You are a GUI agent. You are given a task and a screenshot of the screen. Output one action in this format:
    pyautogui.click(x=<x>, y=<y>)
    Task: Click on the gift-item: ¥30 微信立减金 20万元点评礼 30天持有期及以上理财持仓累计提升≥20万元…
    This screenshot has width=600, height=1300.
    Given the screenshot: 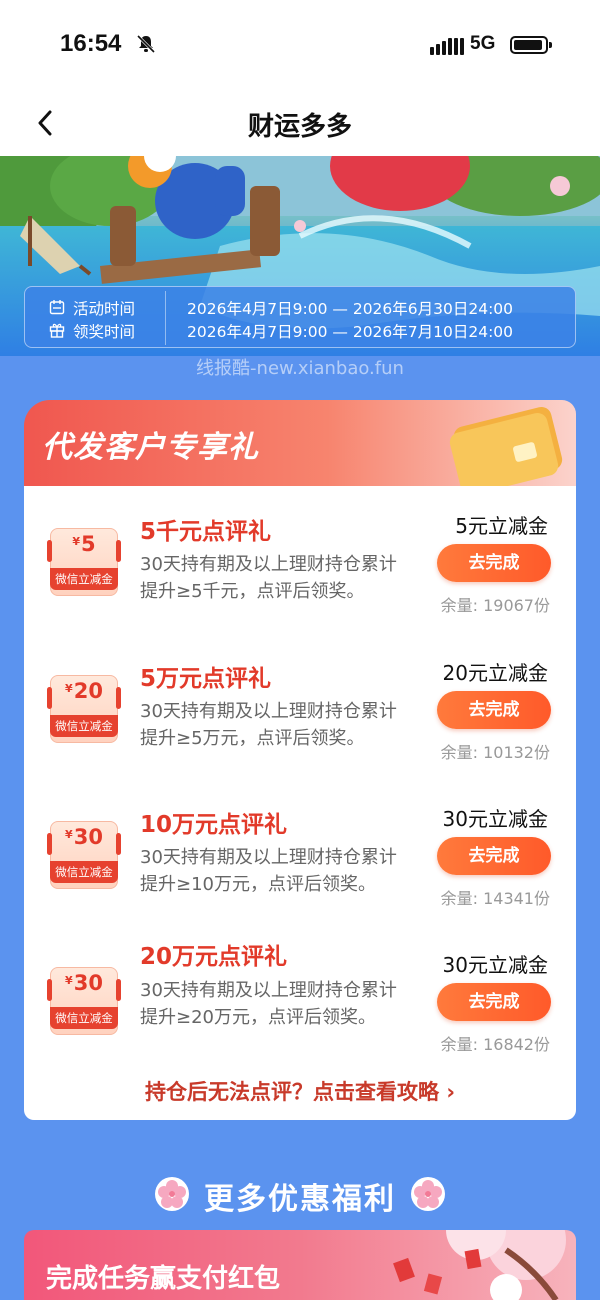 What is the action you would take?
    pyautogui.click(x=300, y=1007)
    